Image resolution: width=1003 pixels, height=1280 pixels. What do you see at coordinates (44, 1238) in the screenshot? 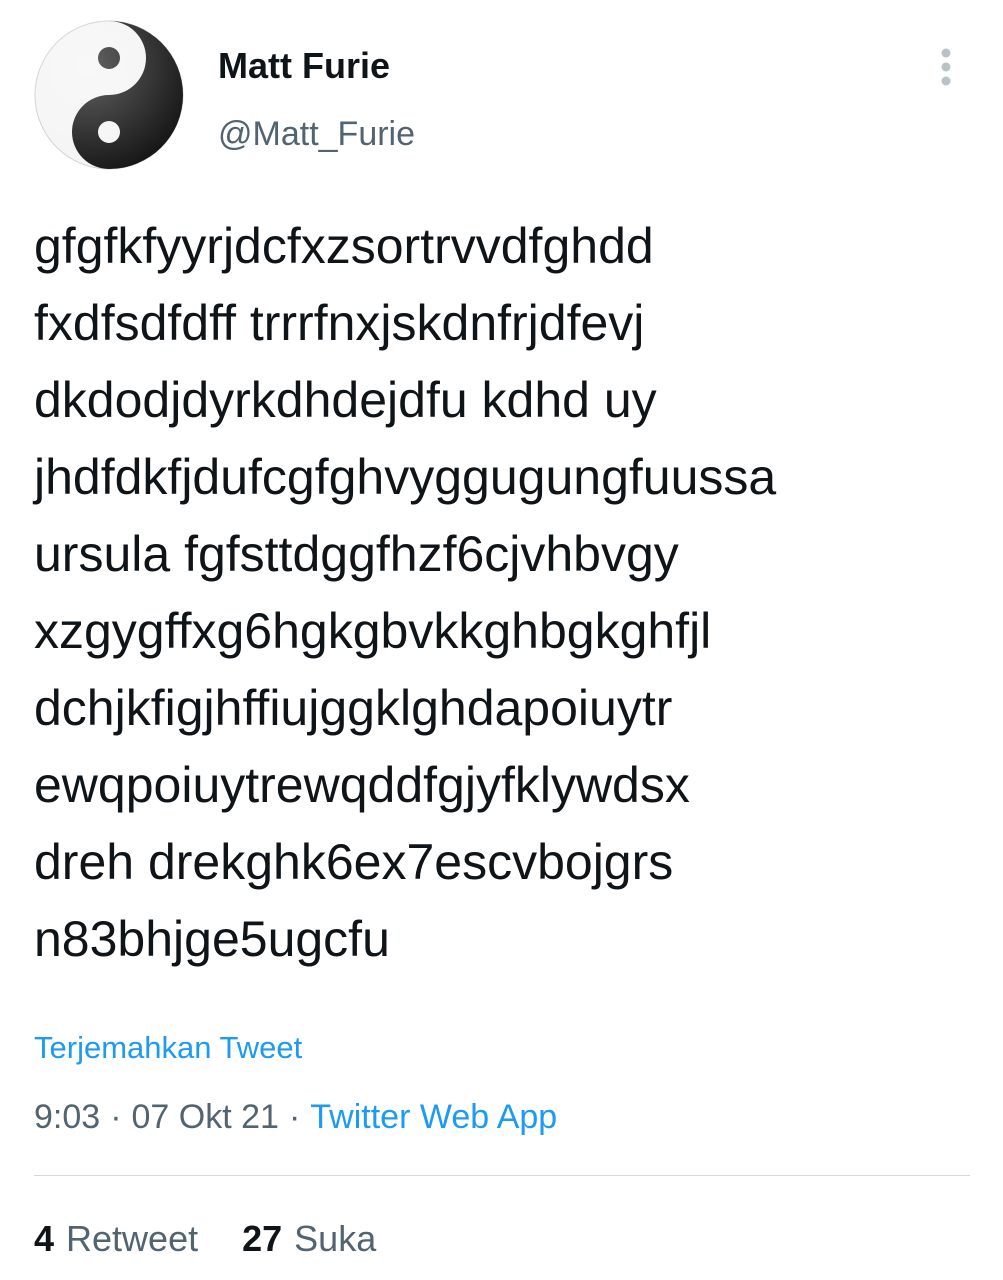
I see `retweet-count: 4` at bounding box center [44, 1238].